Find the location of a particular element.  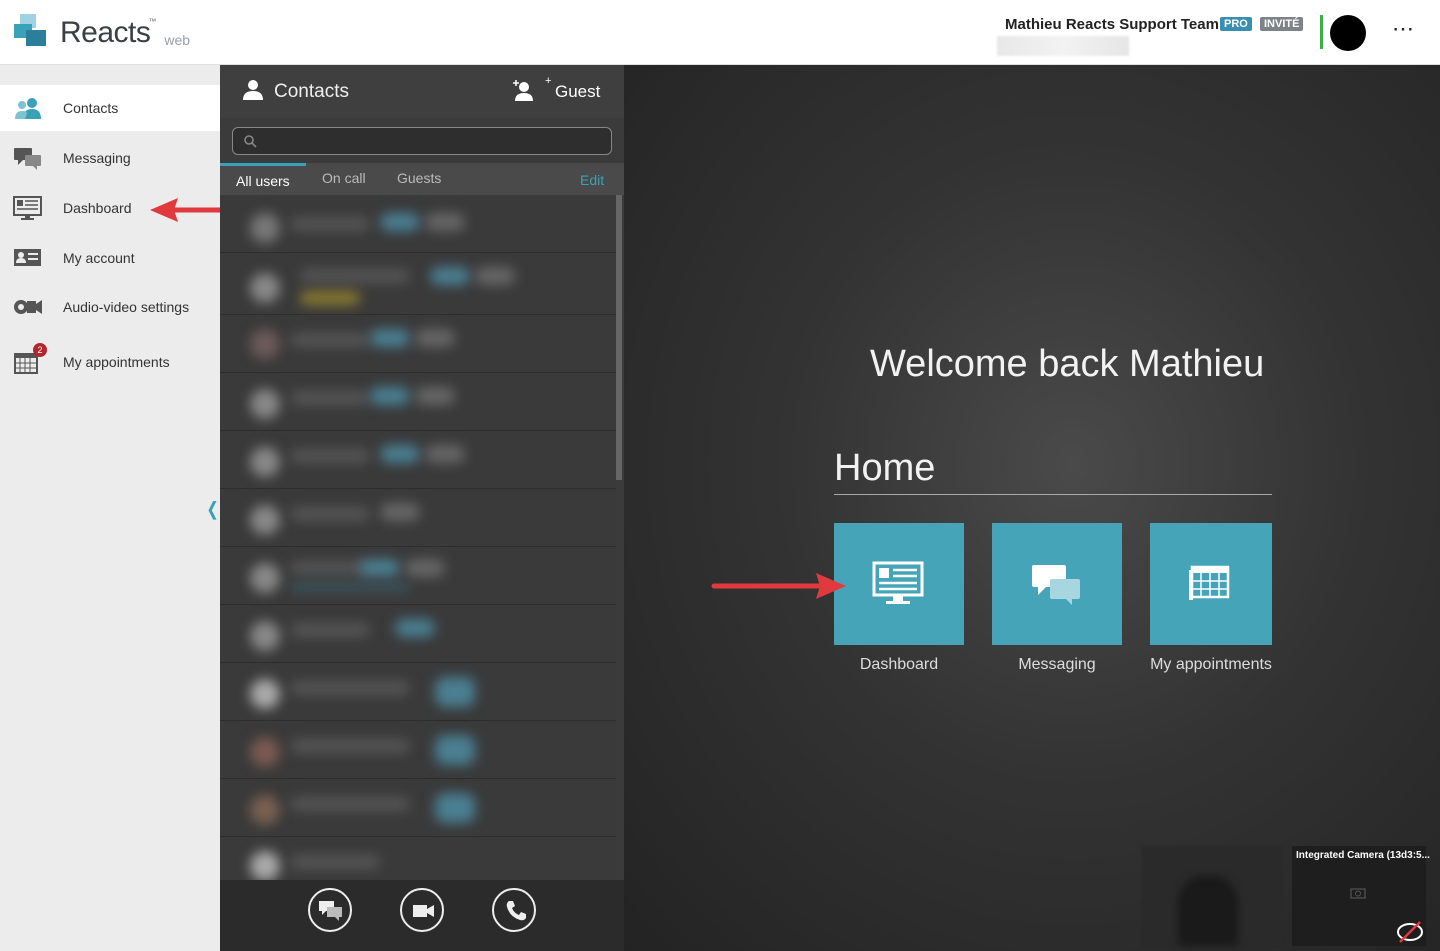

collapse-panel-icon: ❬ is located at coordinates (212, 509).